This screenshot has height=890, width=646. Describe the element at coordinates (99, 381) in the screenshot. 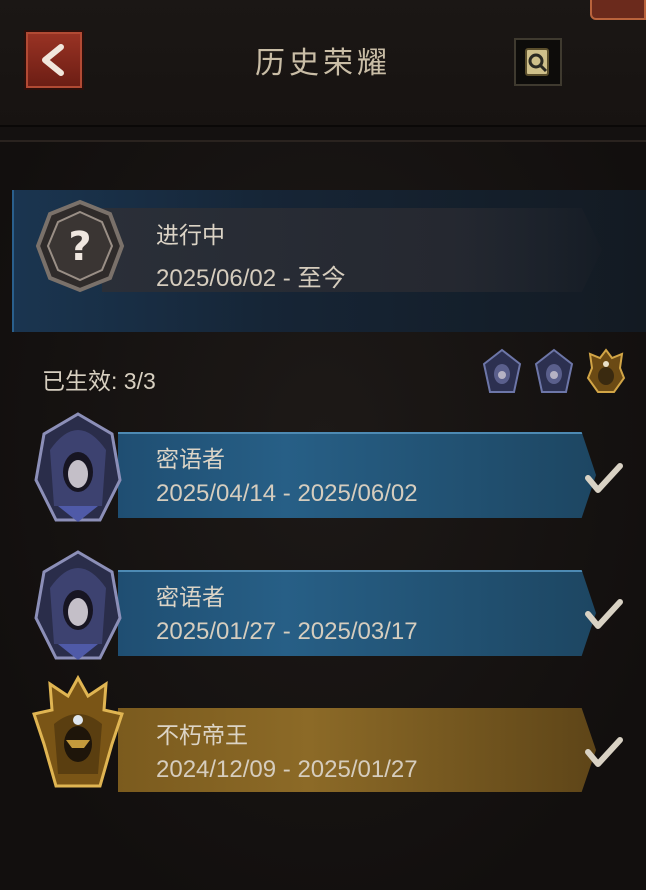

I see `active-count-label: 已生效: 3/3` at that location.